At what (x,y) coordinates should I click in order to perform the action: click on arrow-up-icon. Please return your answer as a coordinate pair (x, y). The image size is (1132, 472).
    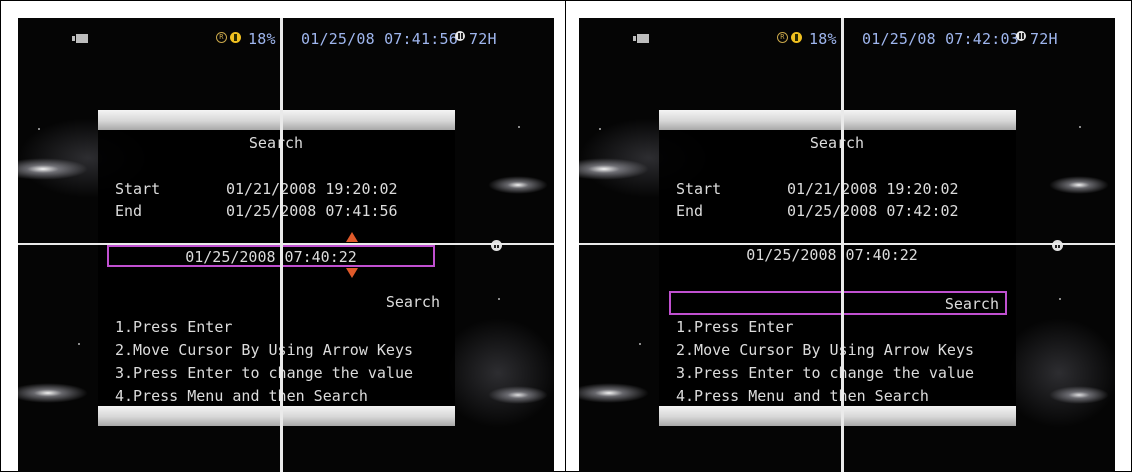
    Looking at the image, I should click on (352, 237).